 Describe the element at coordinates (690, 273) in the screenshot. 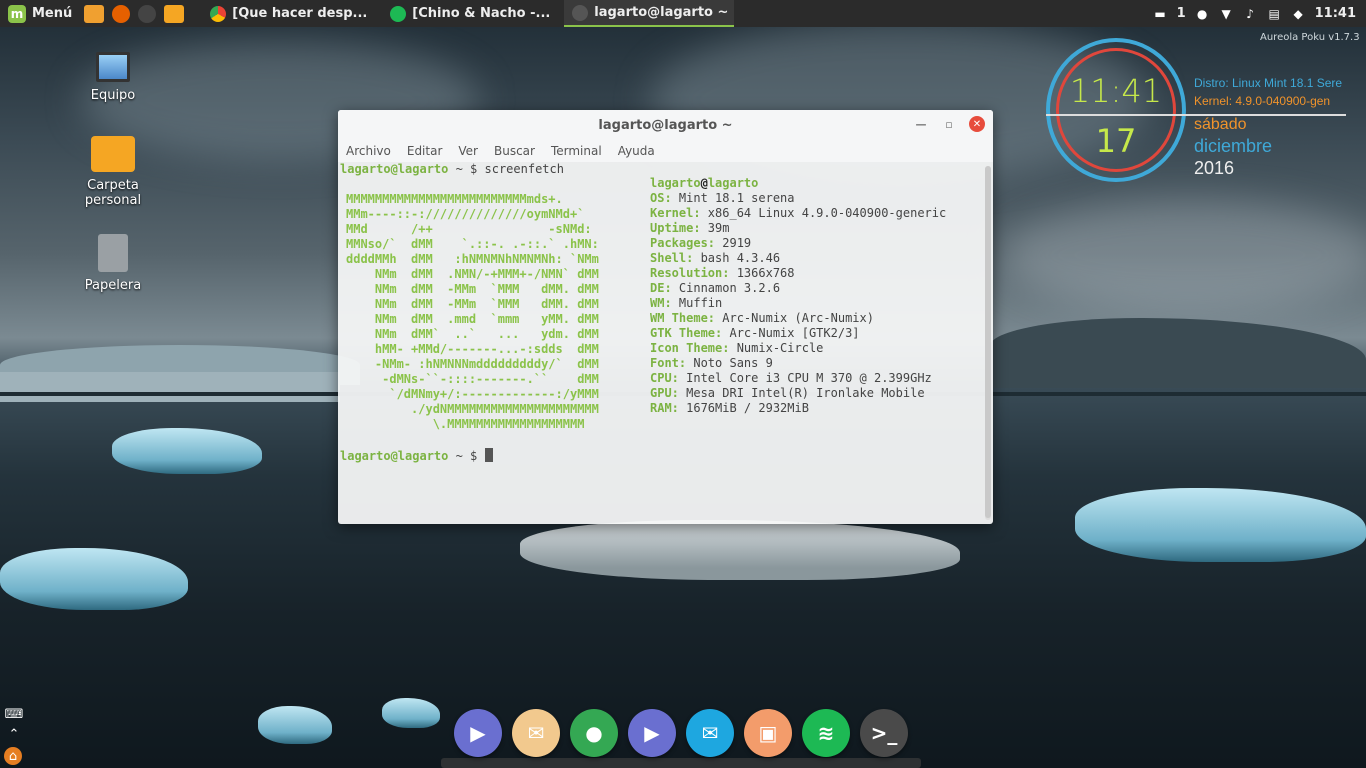

I see `info-key: Resolution:` at that location.